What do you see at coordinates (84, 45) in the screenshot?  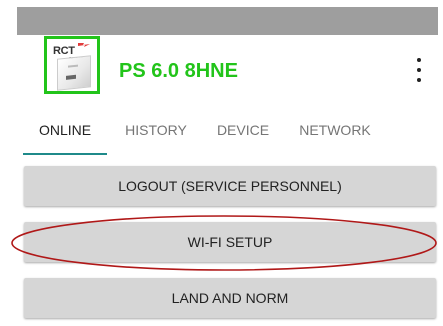 I see `logo-flash-icon` at bounding box center [84, 45].